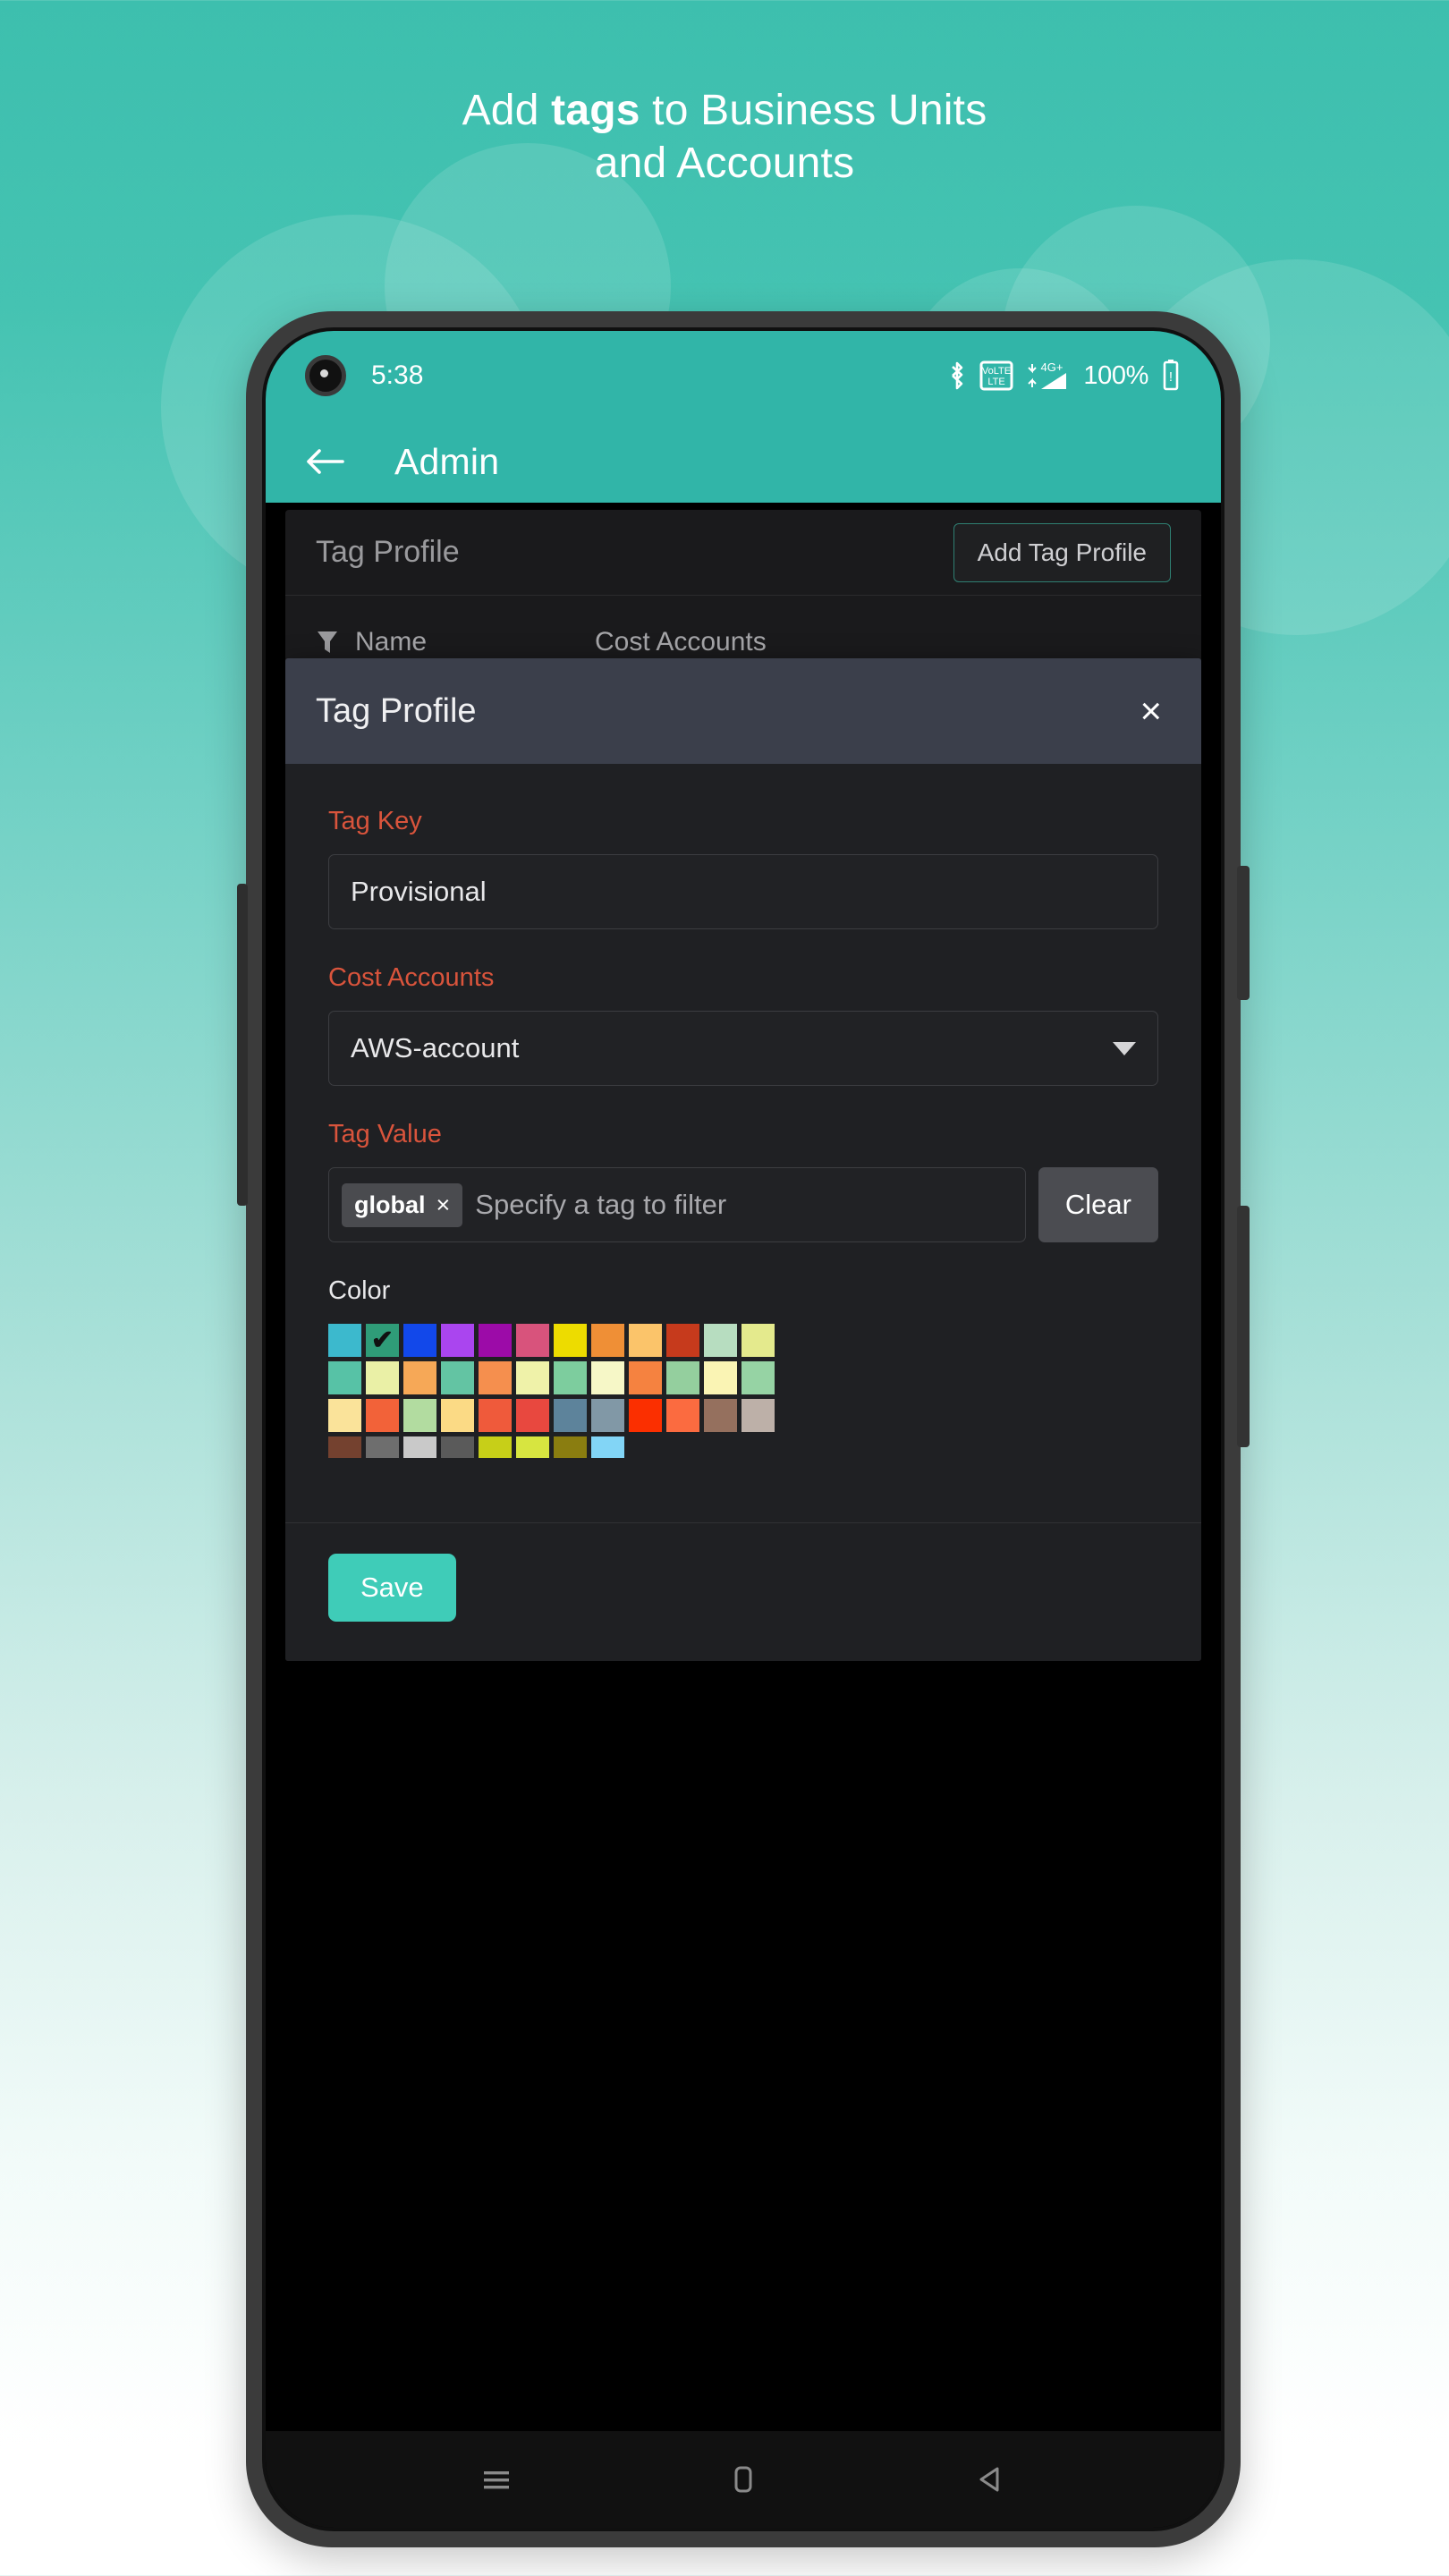 This screenshot has width=1449, height=2576. I want to click on color-label: Color, so click(359, 1290).